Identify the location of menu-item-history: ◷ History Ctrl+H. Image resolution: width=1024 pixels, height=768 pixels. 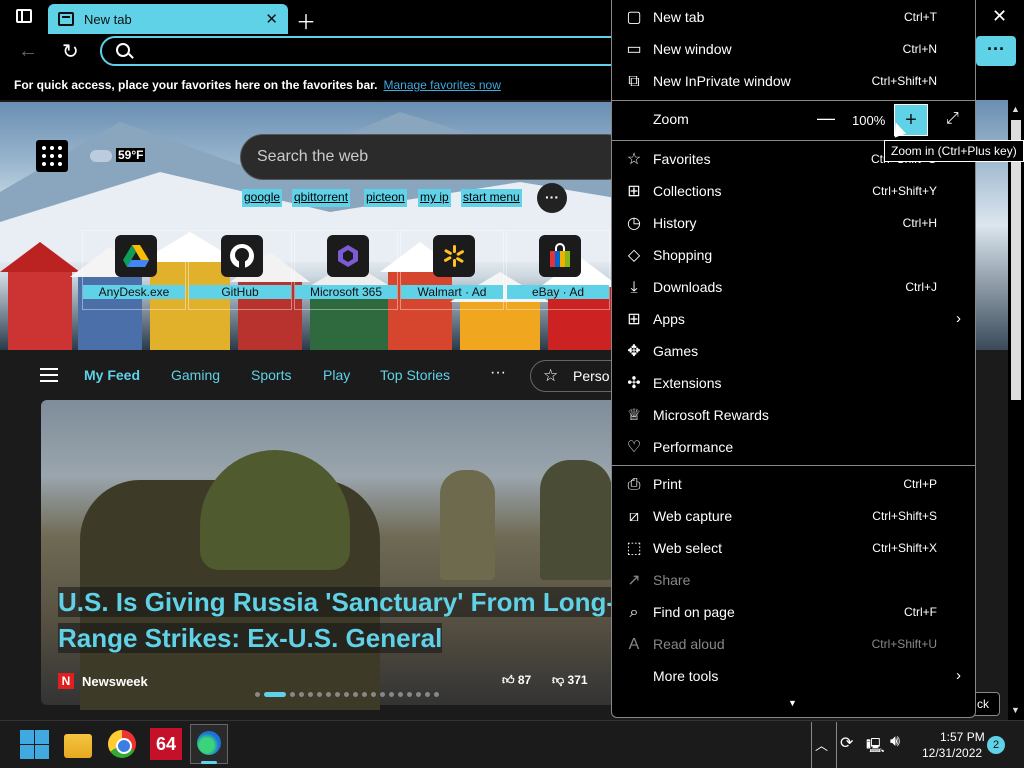
(793, 224).